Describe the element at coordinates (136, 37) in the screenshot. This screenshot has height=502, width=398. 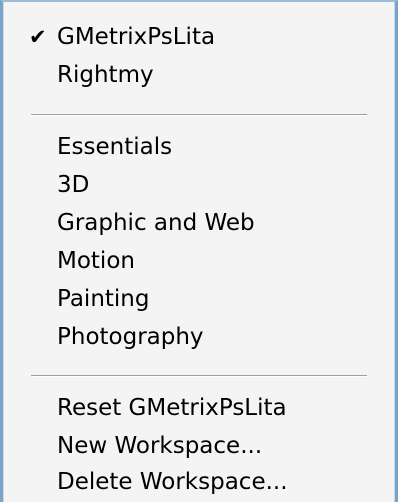
I see `menu-item-label: GMetrixPsLita` at that location.